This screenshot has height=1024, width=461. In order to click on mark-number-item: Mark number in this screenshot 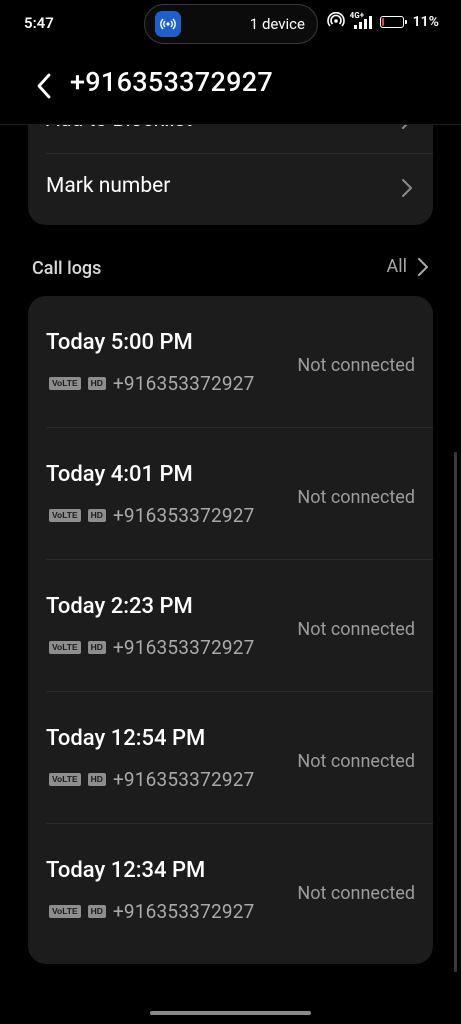, I will do `click(230, 189)`.